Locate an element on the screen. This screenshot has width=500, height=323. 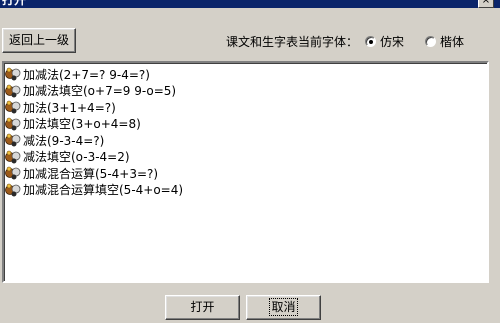
open-button: 打开 is located at coordinates (202, 307).